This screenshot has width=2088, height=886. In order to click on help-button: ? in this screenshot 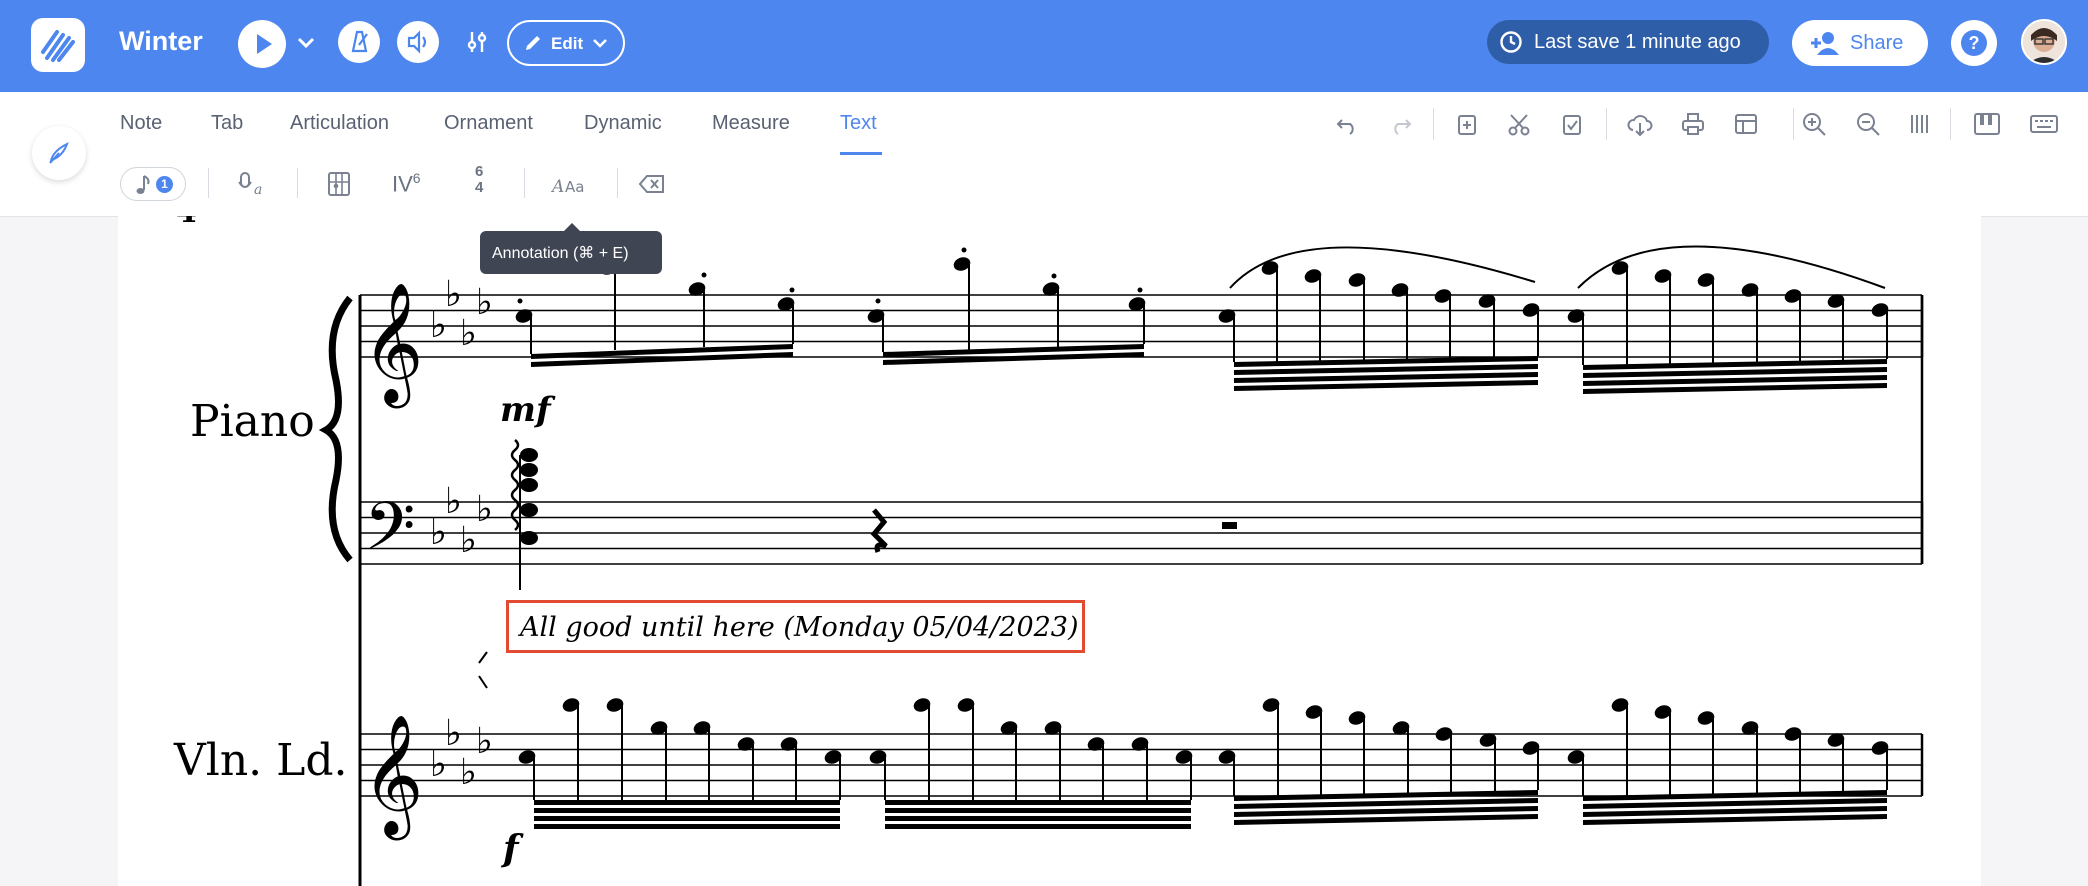, I will do `click(1974, 43)`.